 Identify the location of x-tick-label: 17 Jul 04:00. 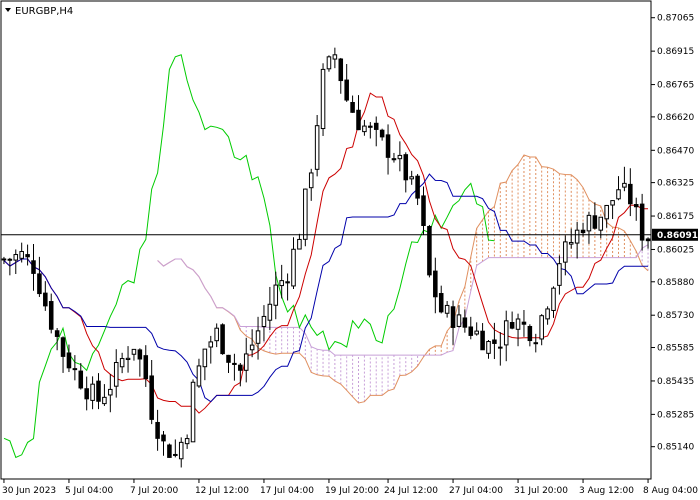
(287, 491).